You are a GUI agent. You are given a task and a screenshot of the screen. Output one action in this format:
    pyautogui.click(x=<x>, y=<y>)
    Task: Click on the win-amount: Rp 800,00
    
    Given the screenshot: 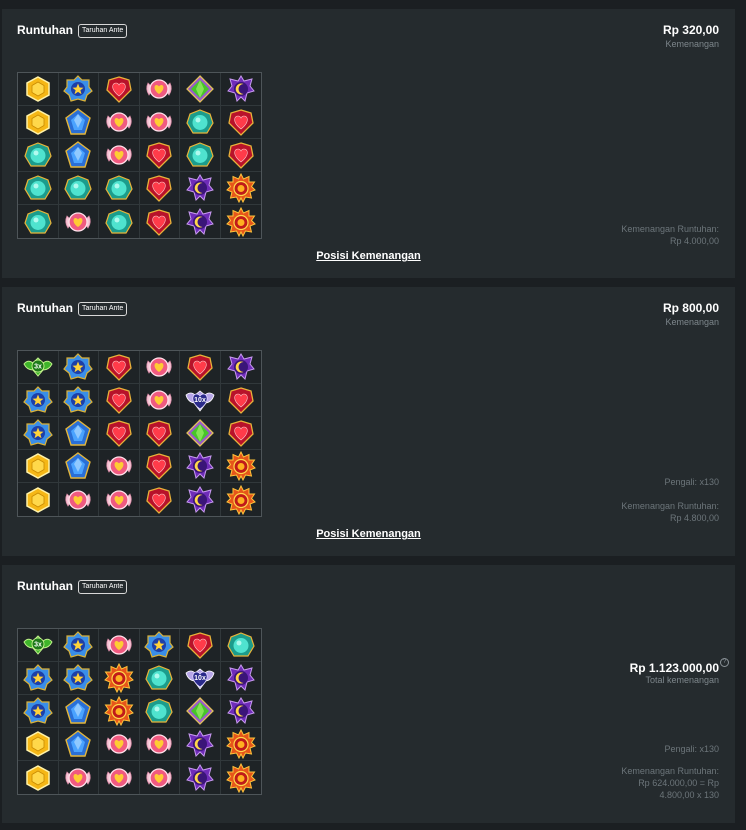 What is the action you would take?
    pyautogui.click(x=690, y=308)
    